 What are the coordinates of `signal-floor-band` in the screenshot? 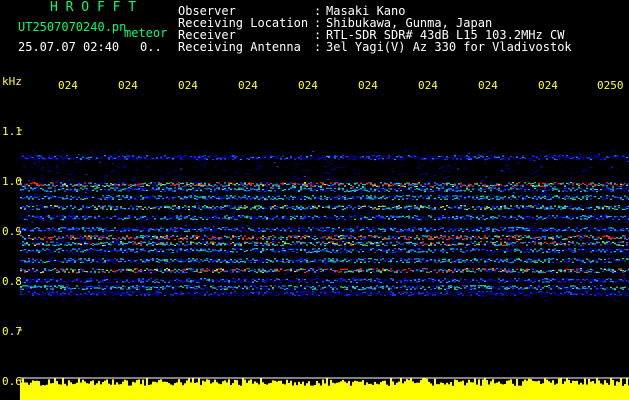 It's located at (324, 389).